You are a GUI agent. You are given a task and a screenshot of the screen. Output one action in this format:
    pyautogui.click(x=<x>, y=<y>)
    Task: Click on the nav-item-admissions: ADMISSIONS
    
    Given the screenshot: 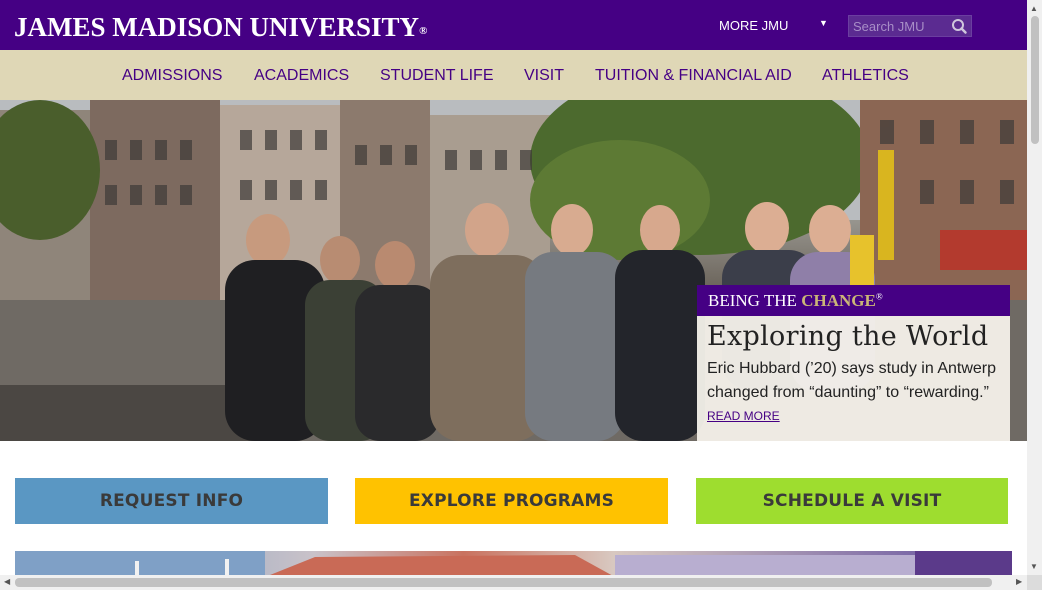 What is the action you would take?
    pyautogui.click(x=172, y=76)
    